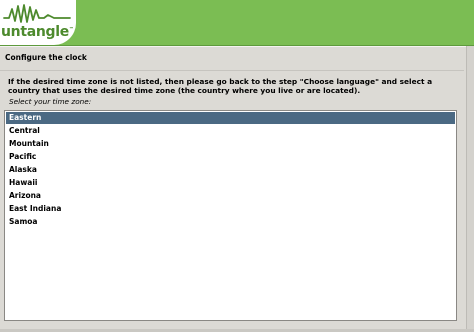 The height and width of the screenshot is (332, 474). Describe the element at coordinates (237, 23) in the screenshot. I see `header-bar: untangle™` at that location.